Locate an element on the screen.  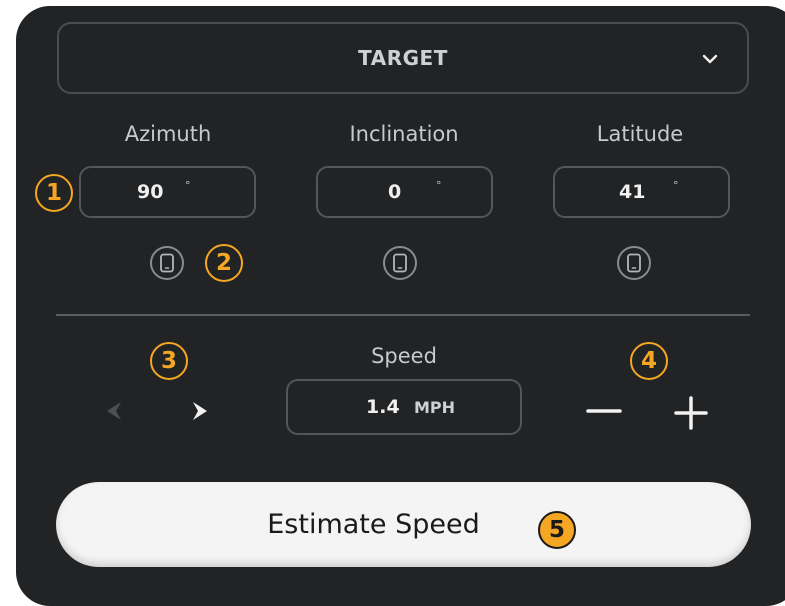
inclination-label: Inclination is located at coordinates (404, 134).